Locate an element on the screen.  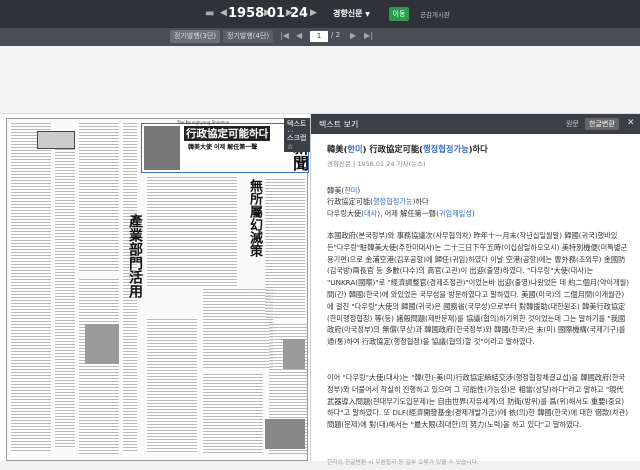
prev-page-icon: ◀ is located at coordinates (299, 35).